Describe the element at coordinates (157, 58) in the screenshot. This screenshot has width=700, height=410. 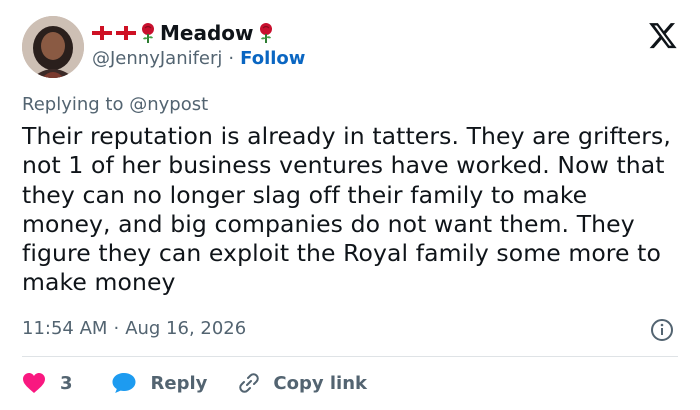
I see `author-handle: @JennyJaniferj` at that location.